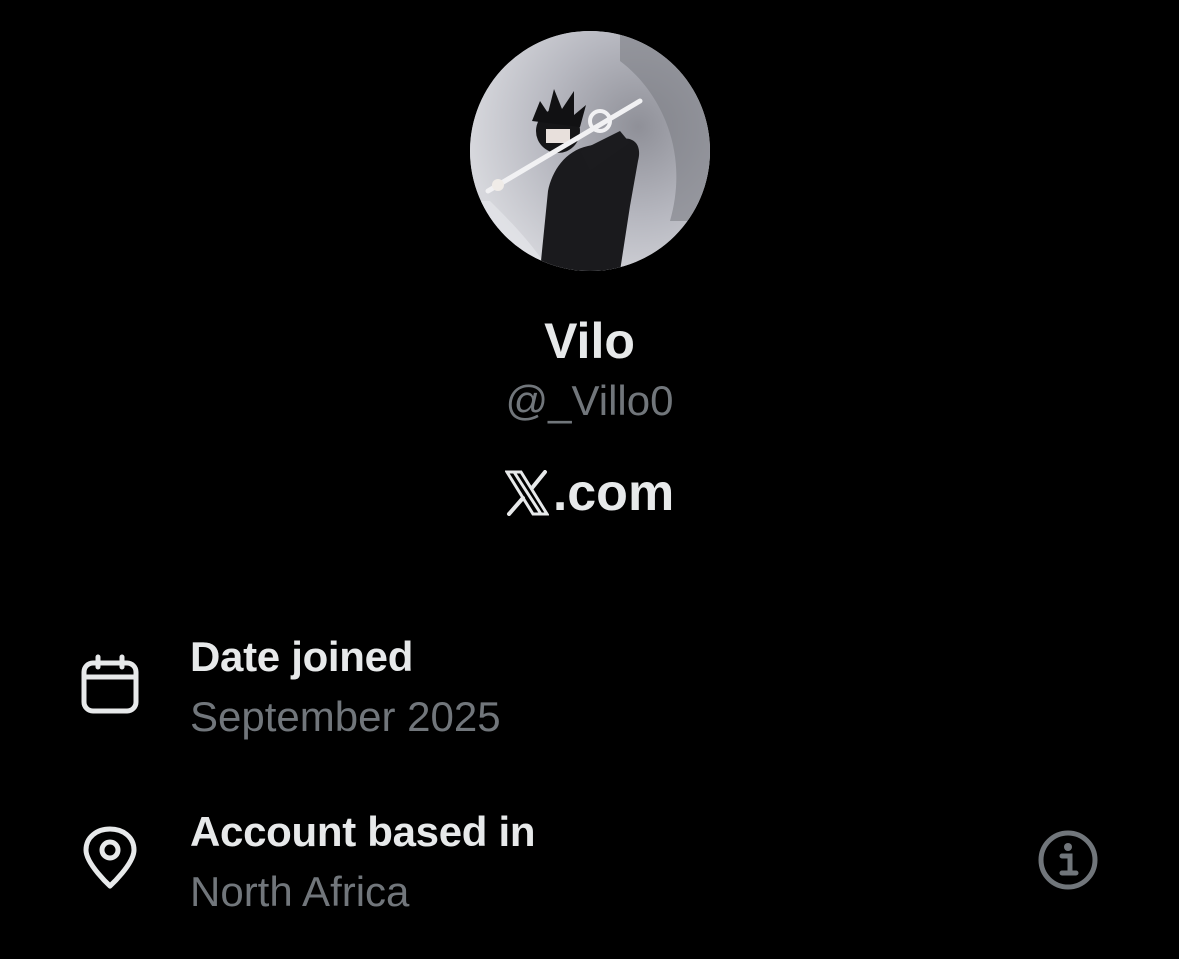 The width and height of the screenshot is (1179, 959). I want to click on avatar-image, so click(590, 151).